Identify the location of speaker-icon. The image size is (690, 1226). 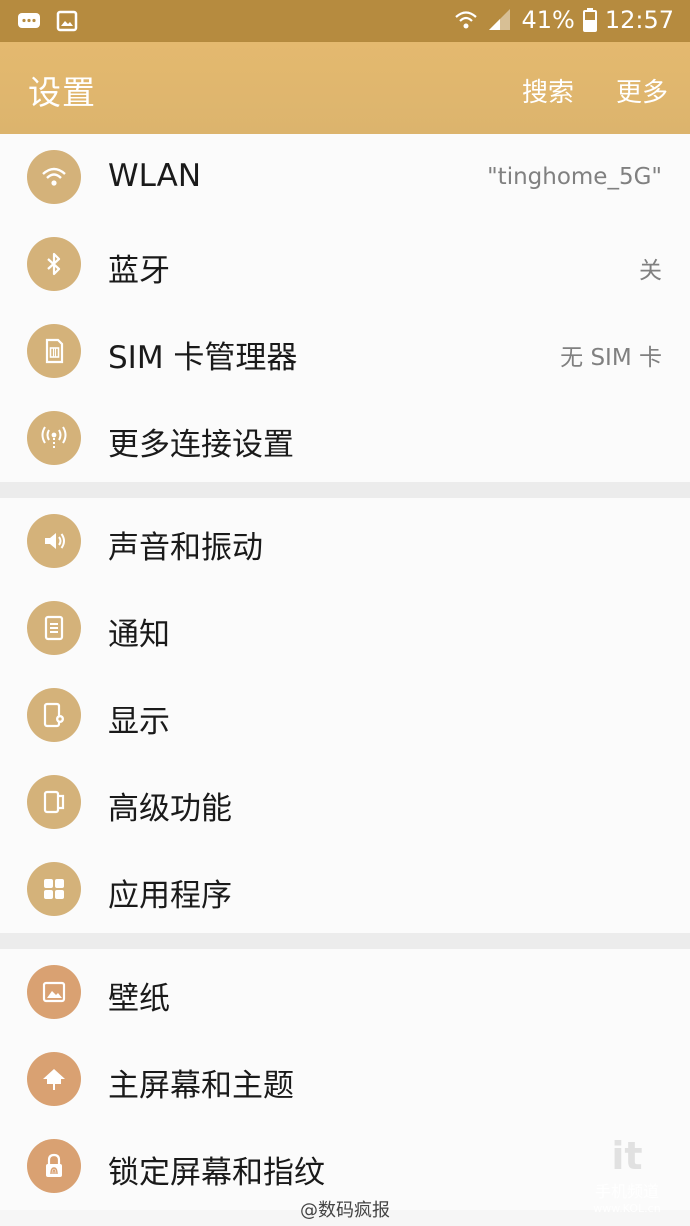
(54, 541).